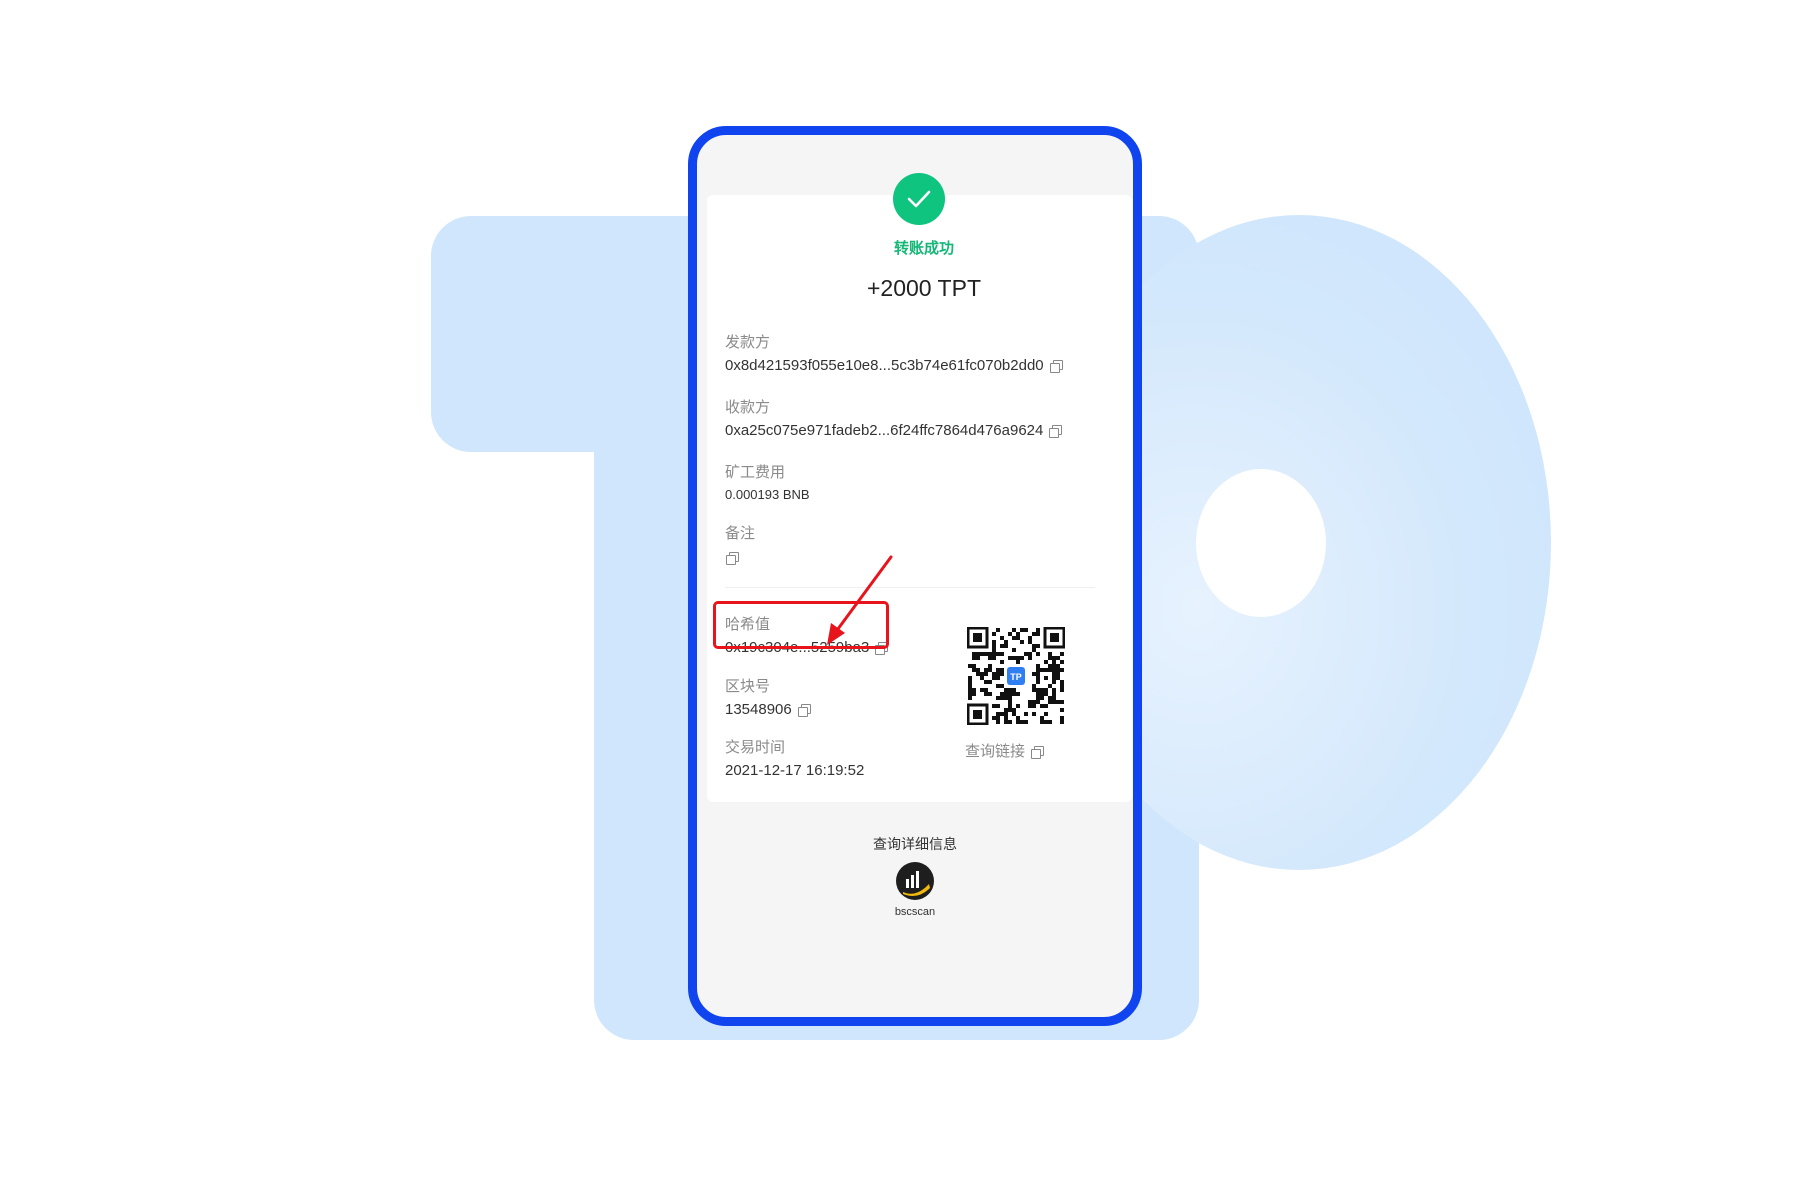 The image size is (1820, 1200). I want to click on transfer-amount: +2000 TPT, so click(923, 288).